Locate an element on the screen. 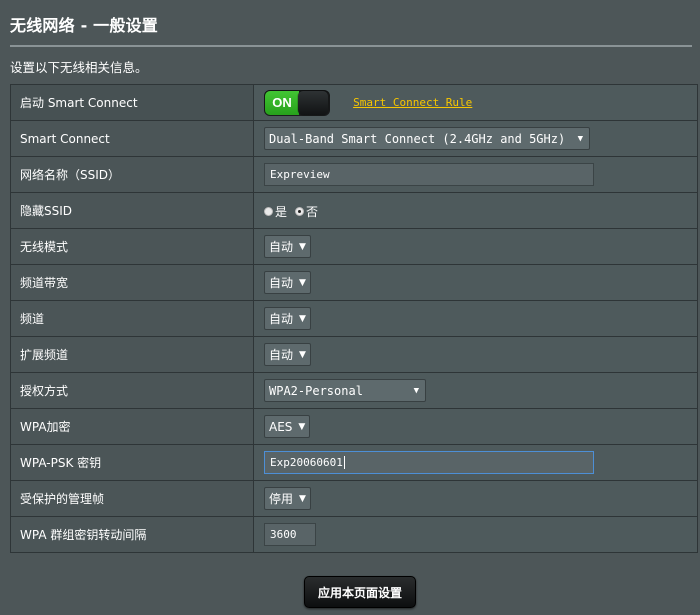  smart-connect-rule-link: Smart Connect Rule is located at coordinates (412, 102).